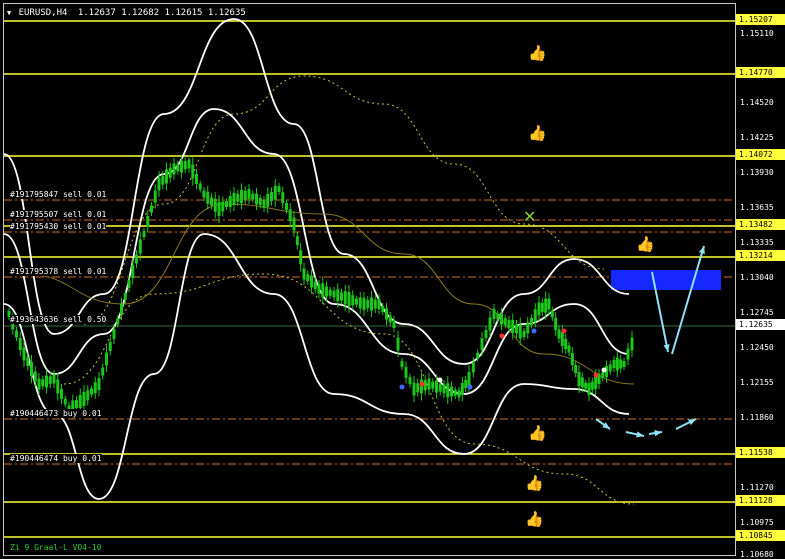 This screenshot has height=559, width=785. What do you see at coordinates (760, 19) in the screenshot?
I see `level-price-tag: 1.15207` at bounding box center [760, 19].